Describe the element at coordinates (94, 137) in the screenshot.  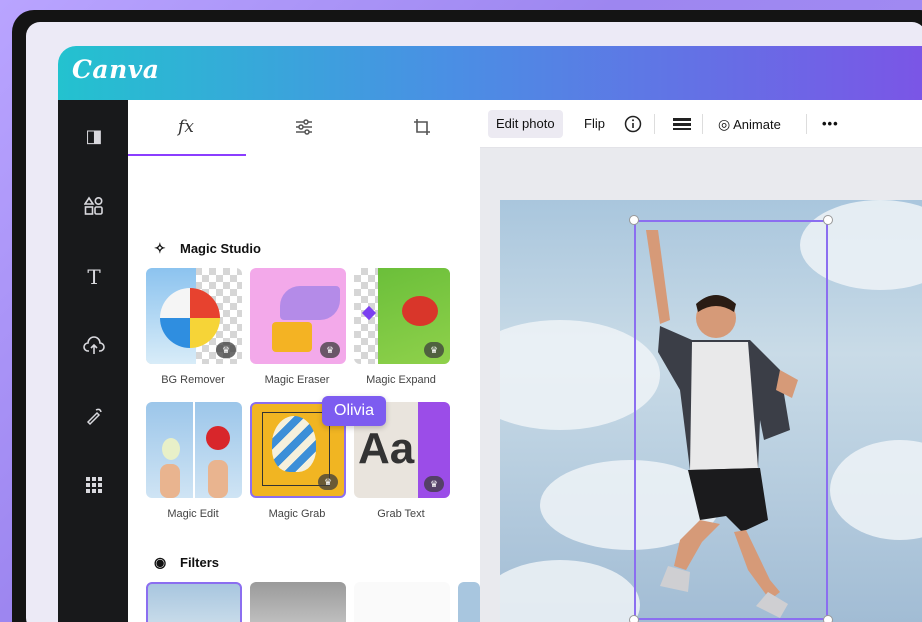
I see `design-icon: ◨` at that location.